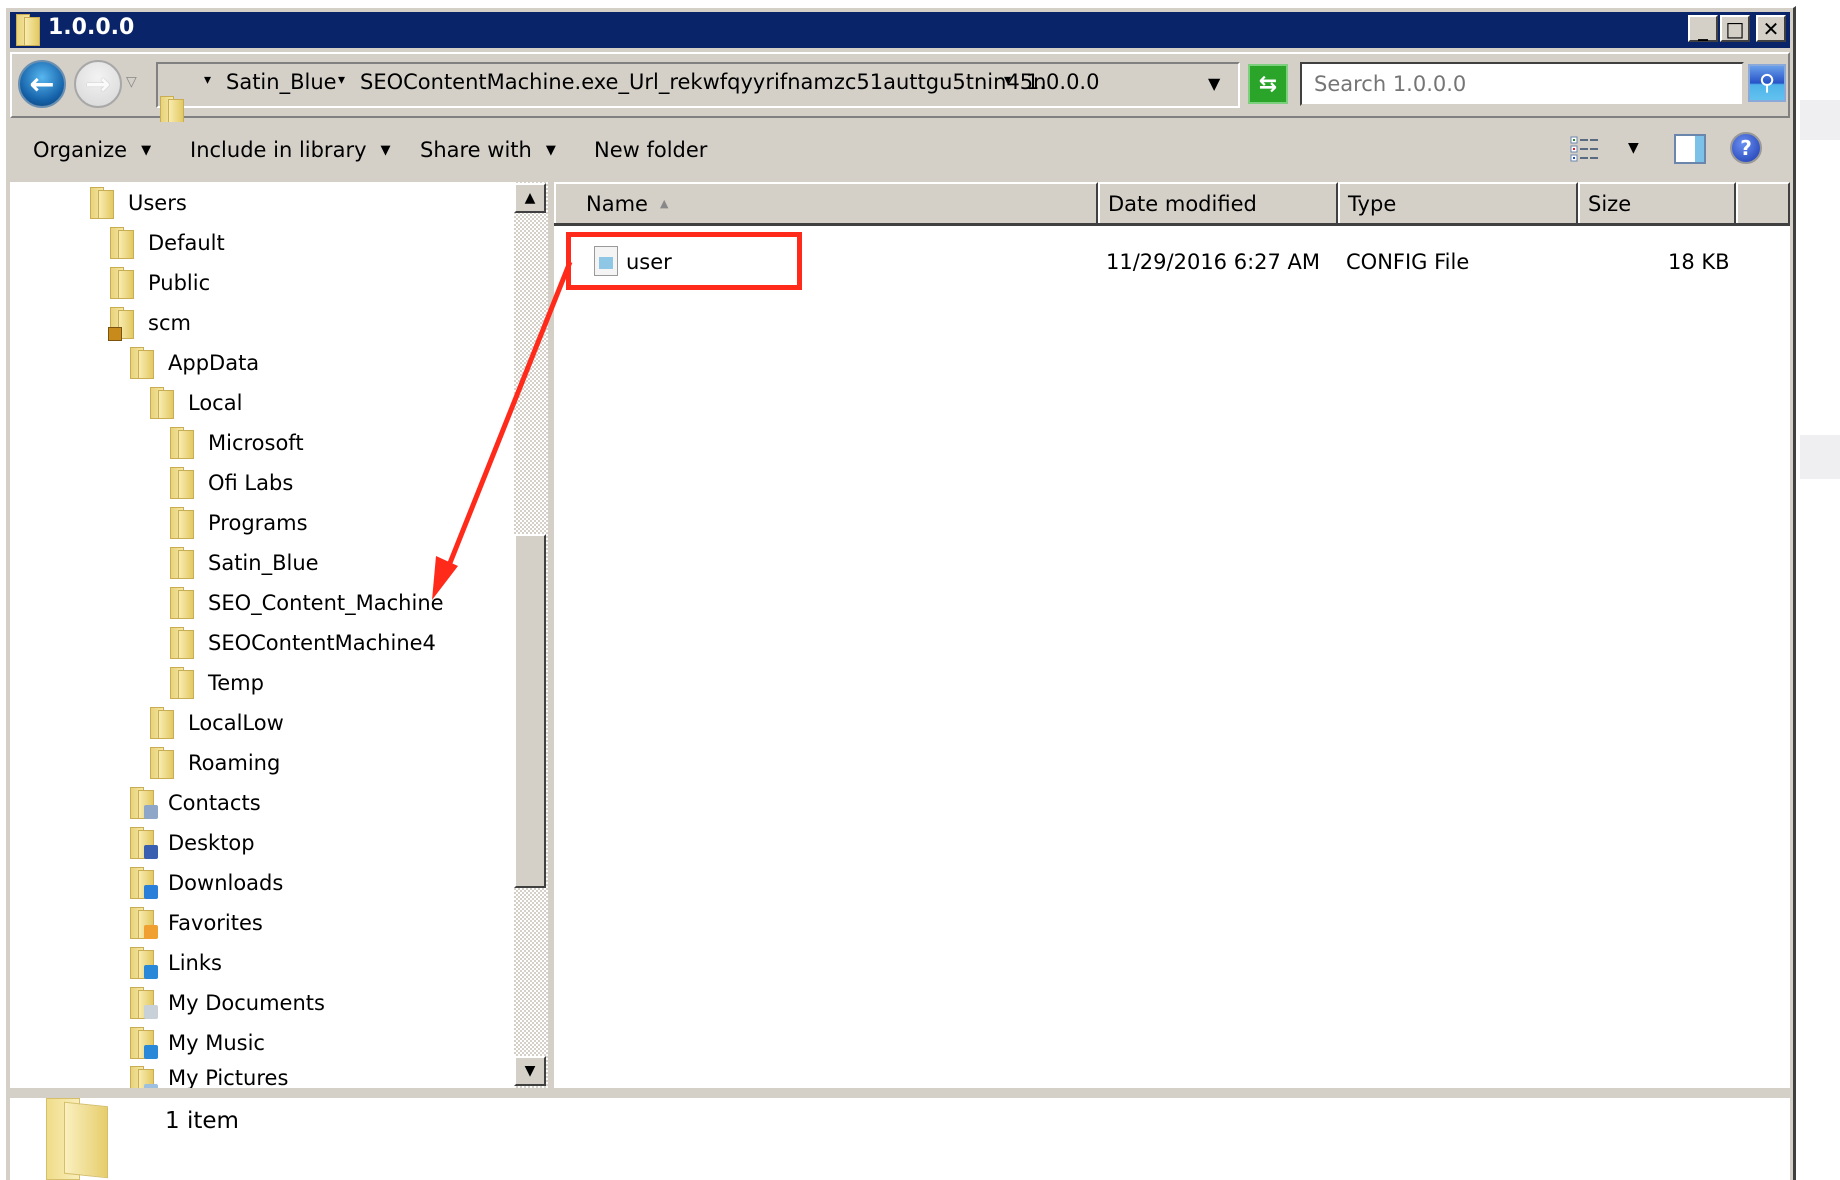 This screenshot has width=1840, height=1180. I want to click on share-with-button: Share with ▼, so click(488, 150).